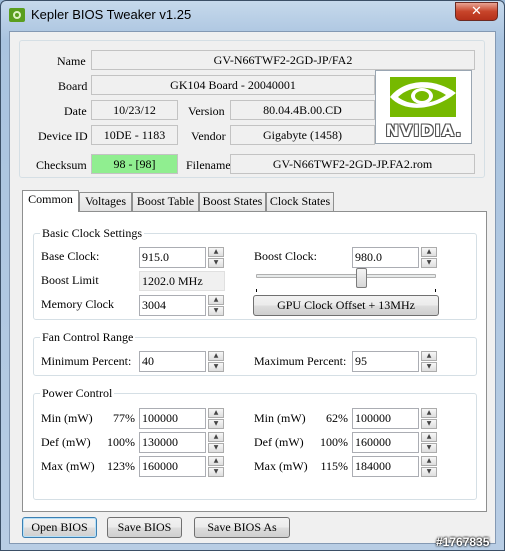 Image resolution: width=505 pixels, height=551 pixels. Describe the element at coordinates (134, 164) in the screenshot. I see `checksum-field: 98 - [98]` at that location.